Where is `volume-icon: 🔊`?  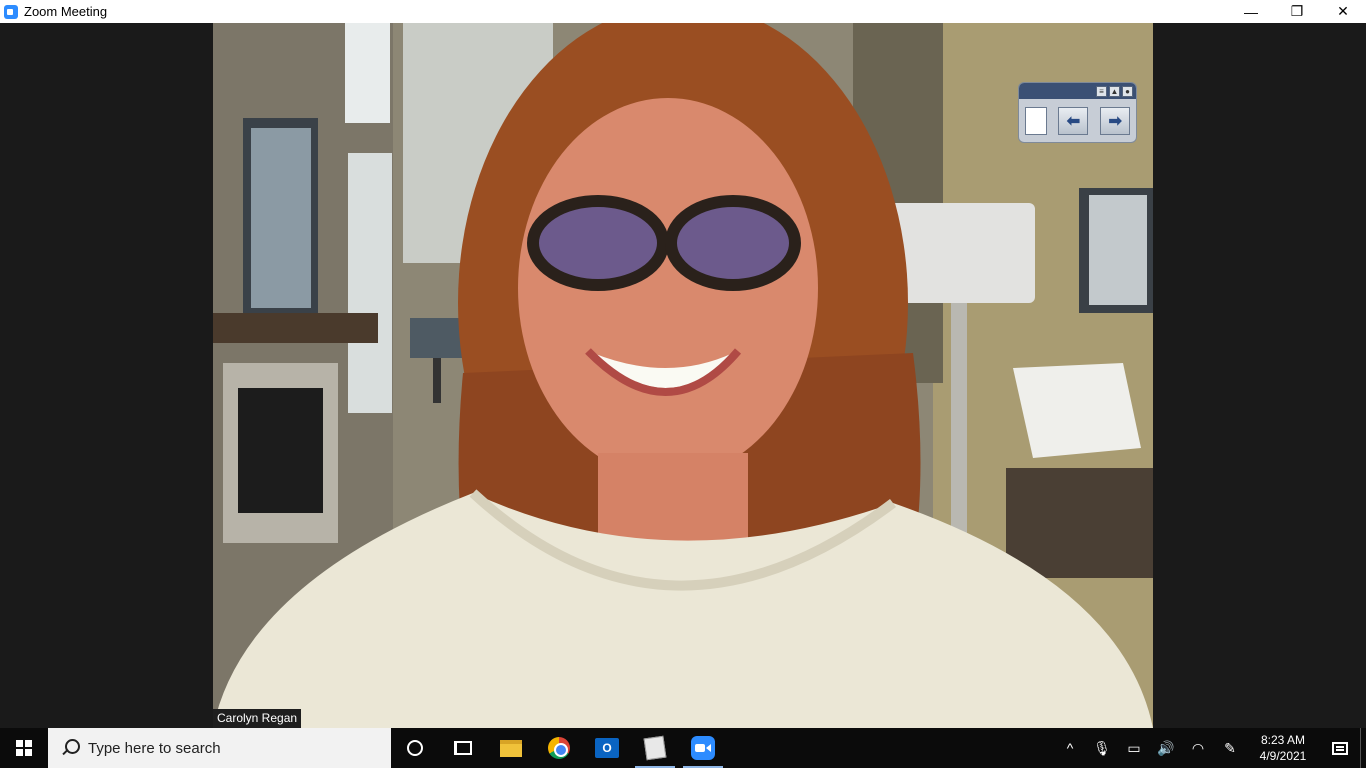 volume-icon: 🔊 is located at coordinates (1166, 748).